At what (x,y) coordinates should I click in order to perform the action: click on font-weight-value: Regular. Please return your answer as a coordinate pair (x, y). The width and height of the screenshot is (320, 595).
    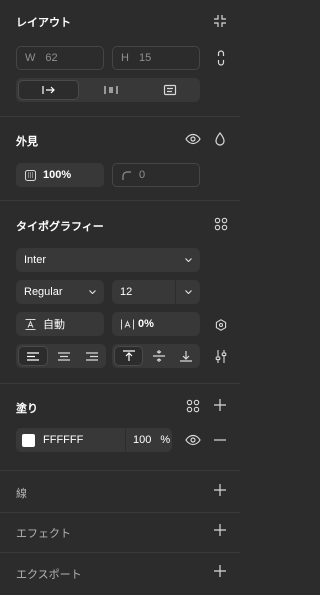
    Looking at the image, I should click on (43, 292).